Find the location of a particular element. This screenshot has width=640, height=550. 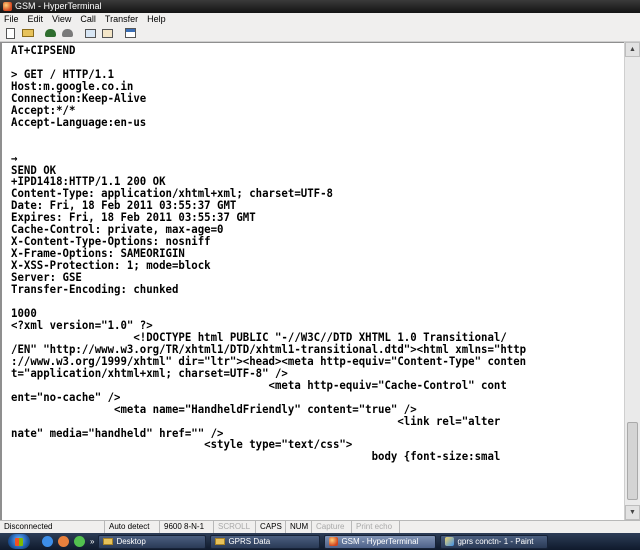

receive-icon is located at coordinates (107, 33).